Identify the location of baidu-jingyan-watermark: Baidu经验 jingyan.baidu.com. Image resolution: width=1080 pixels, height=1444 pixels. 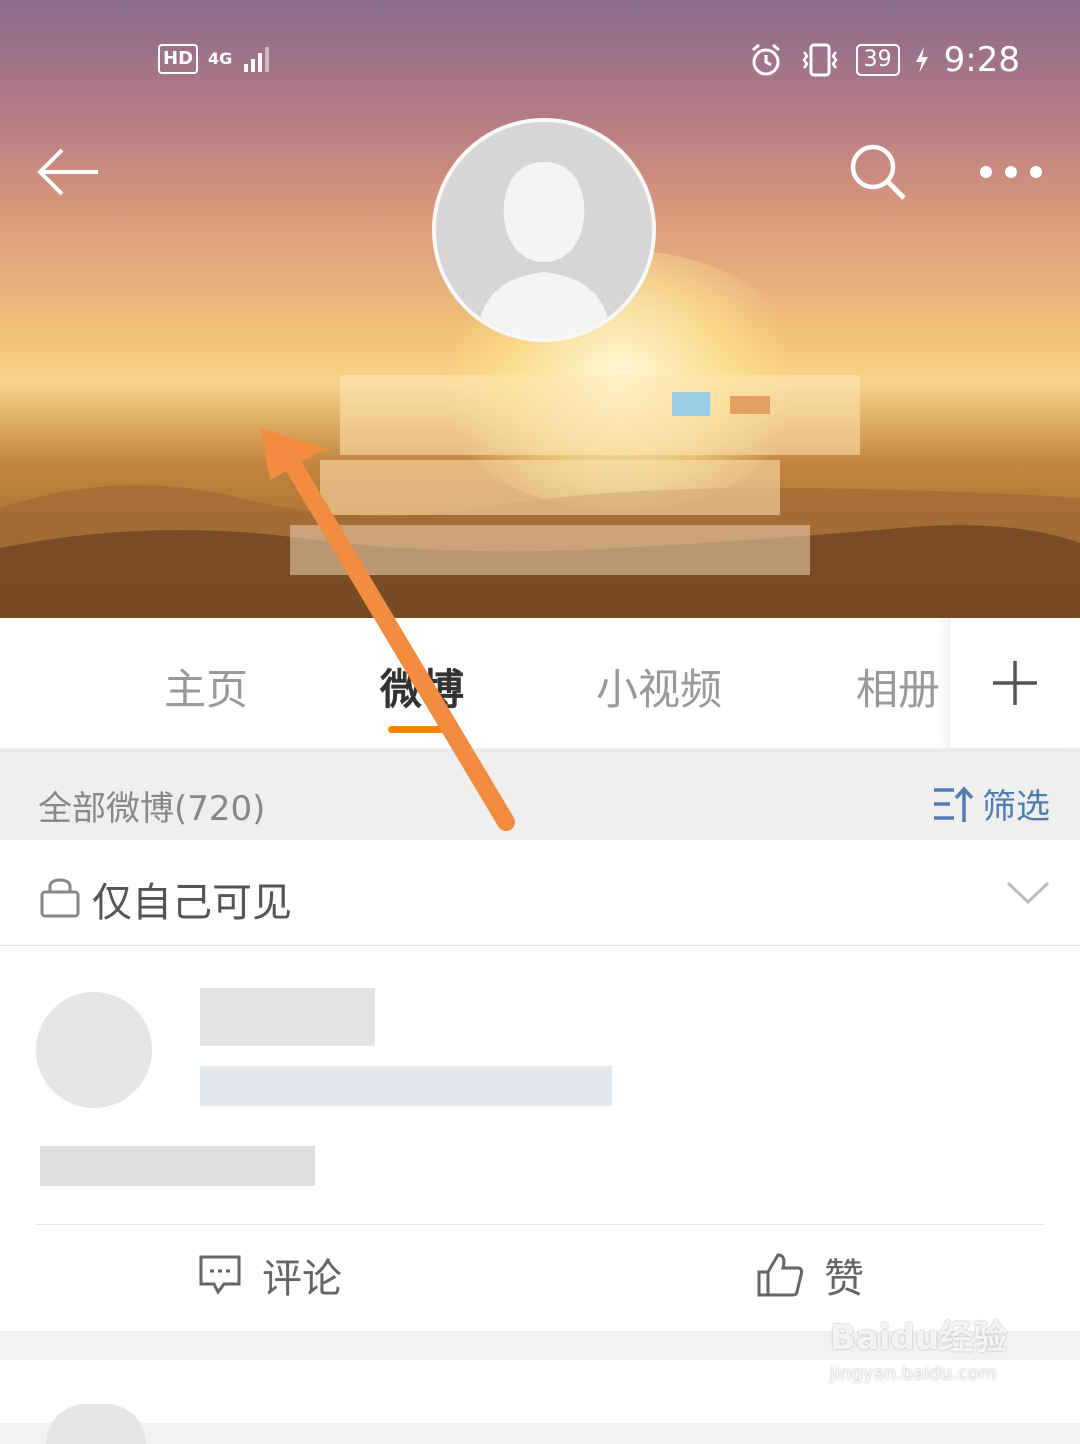
(918, 1347).